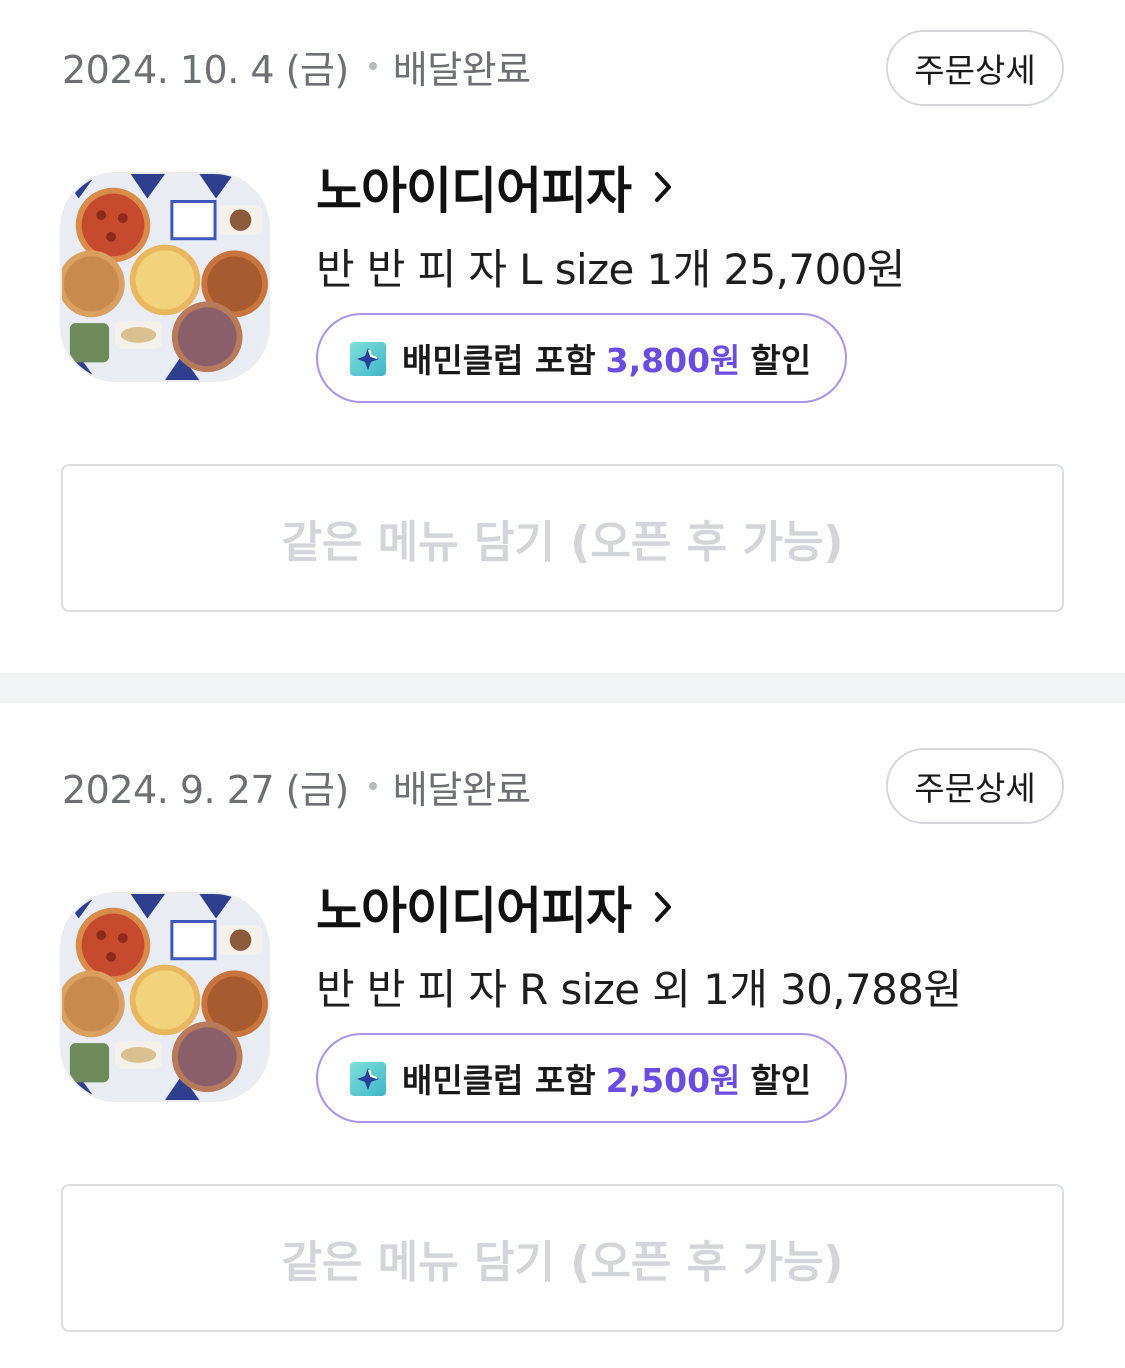 Image resolution: width=1125 pixels, height=1368 pixels. Describe the element at coordinates (562, 688) in the screenshot. I see `section-divider` at that location.